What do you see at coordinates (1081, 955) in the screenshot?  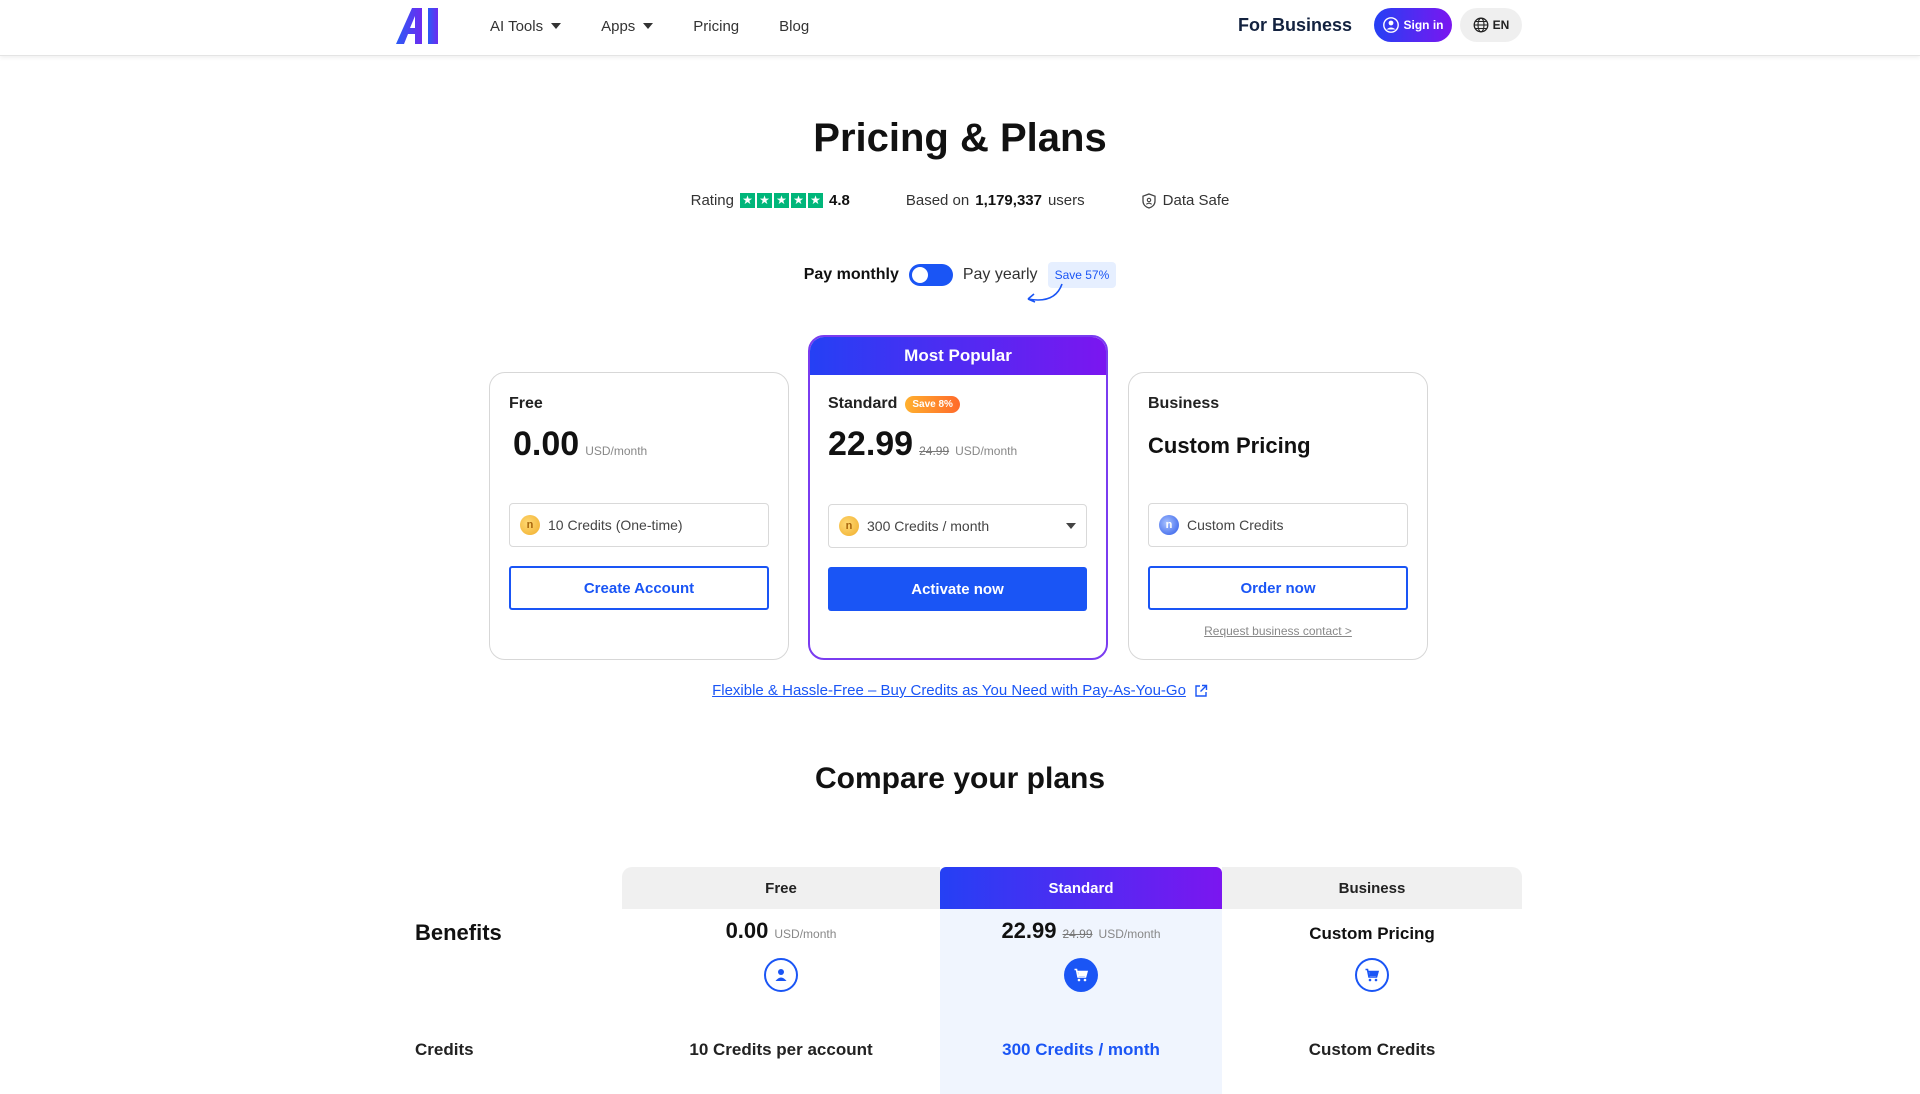 I see `compare-standard-column: 22.99 24.99 USD/month` at bounding box center [1081, 955].